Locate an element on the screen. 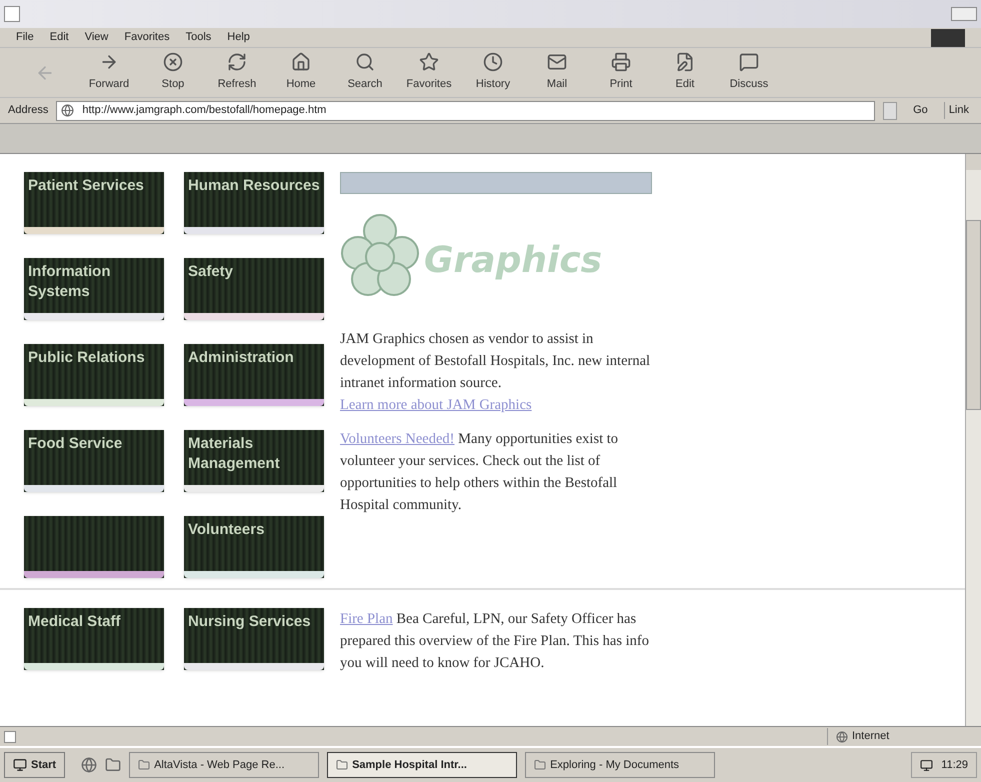 The image size is (981, 782). toolbar-button: Stop is located at coordinates (173, 72).